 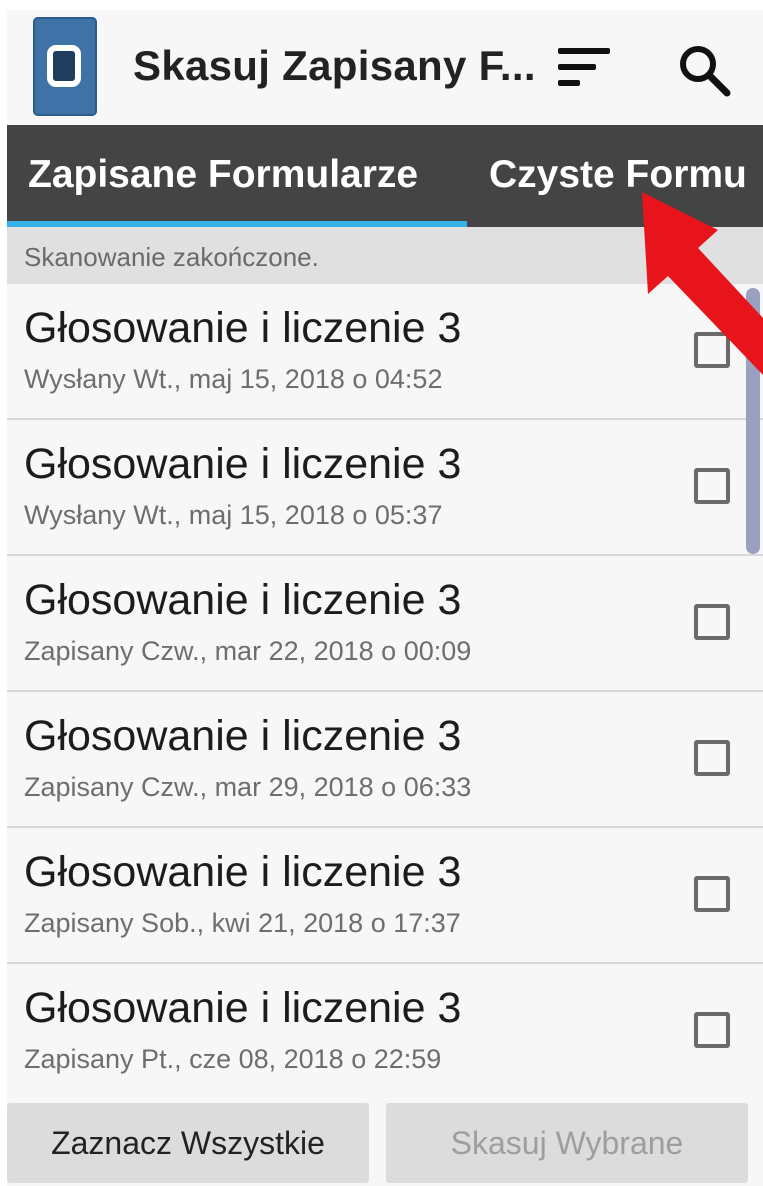 What do you see at coordinates (702, 283) in the screenshot?
I see `annotation-arrow-icon` at bounding box center [702, 283].